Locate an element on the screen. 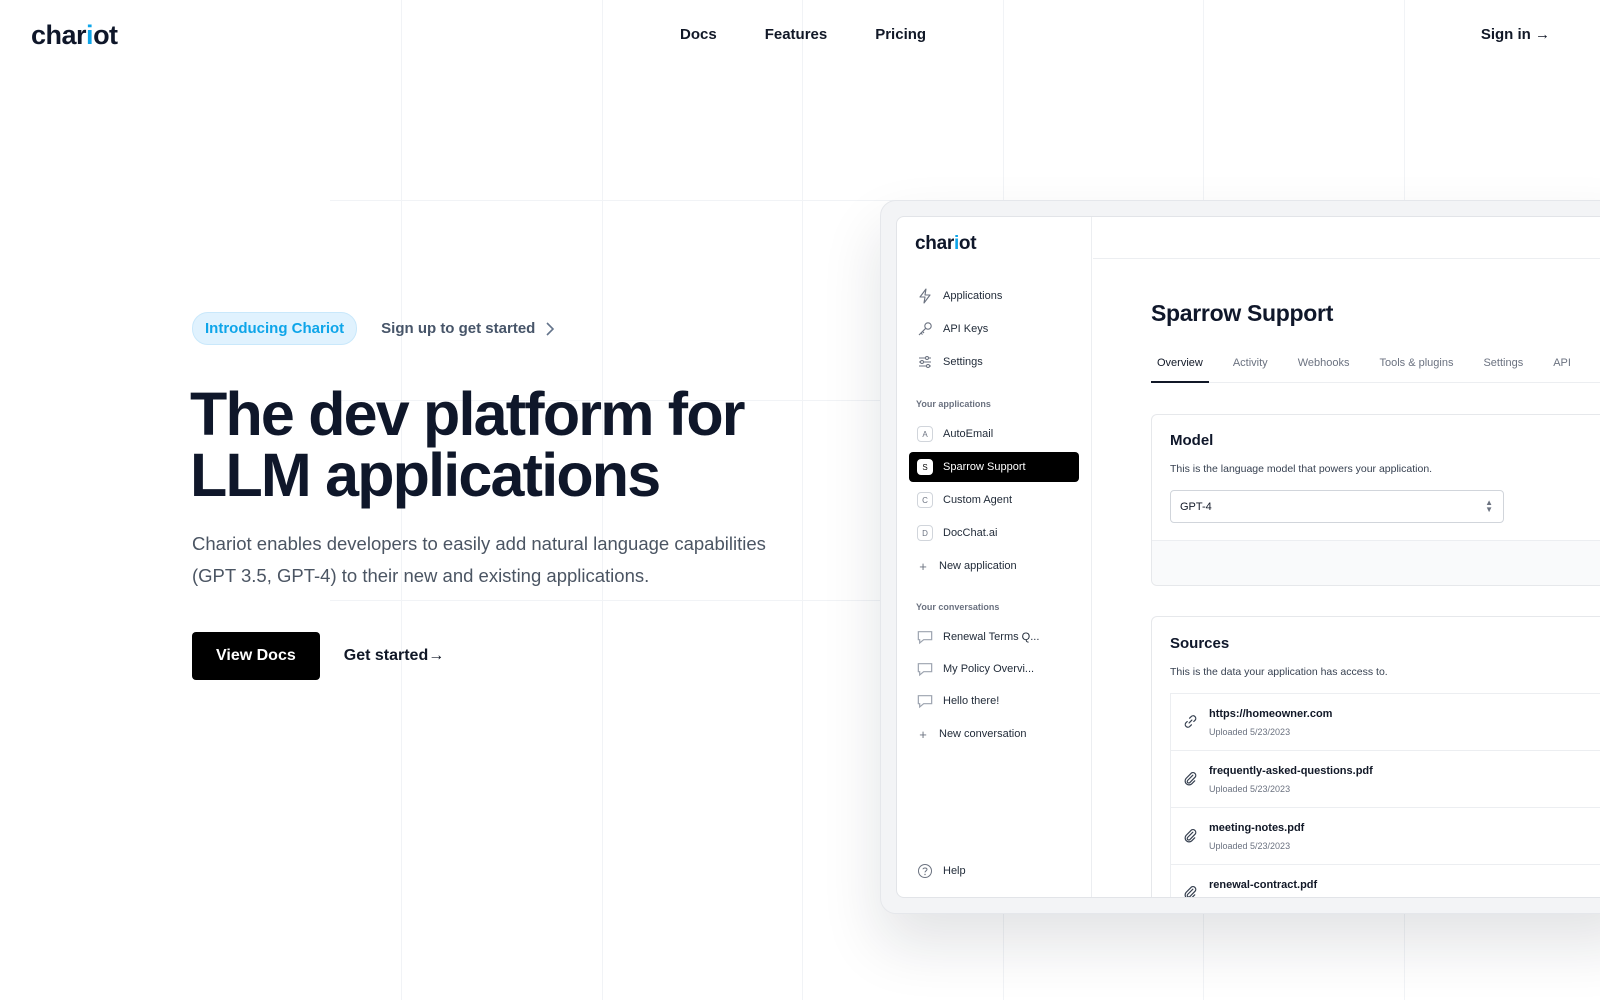 This screenshot has width=1600, height=1000. nav-link-pricing: Pricing is located at coordinates (900, 34).